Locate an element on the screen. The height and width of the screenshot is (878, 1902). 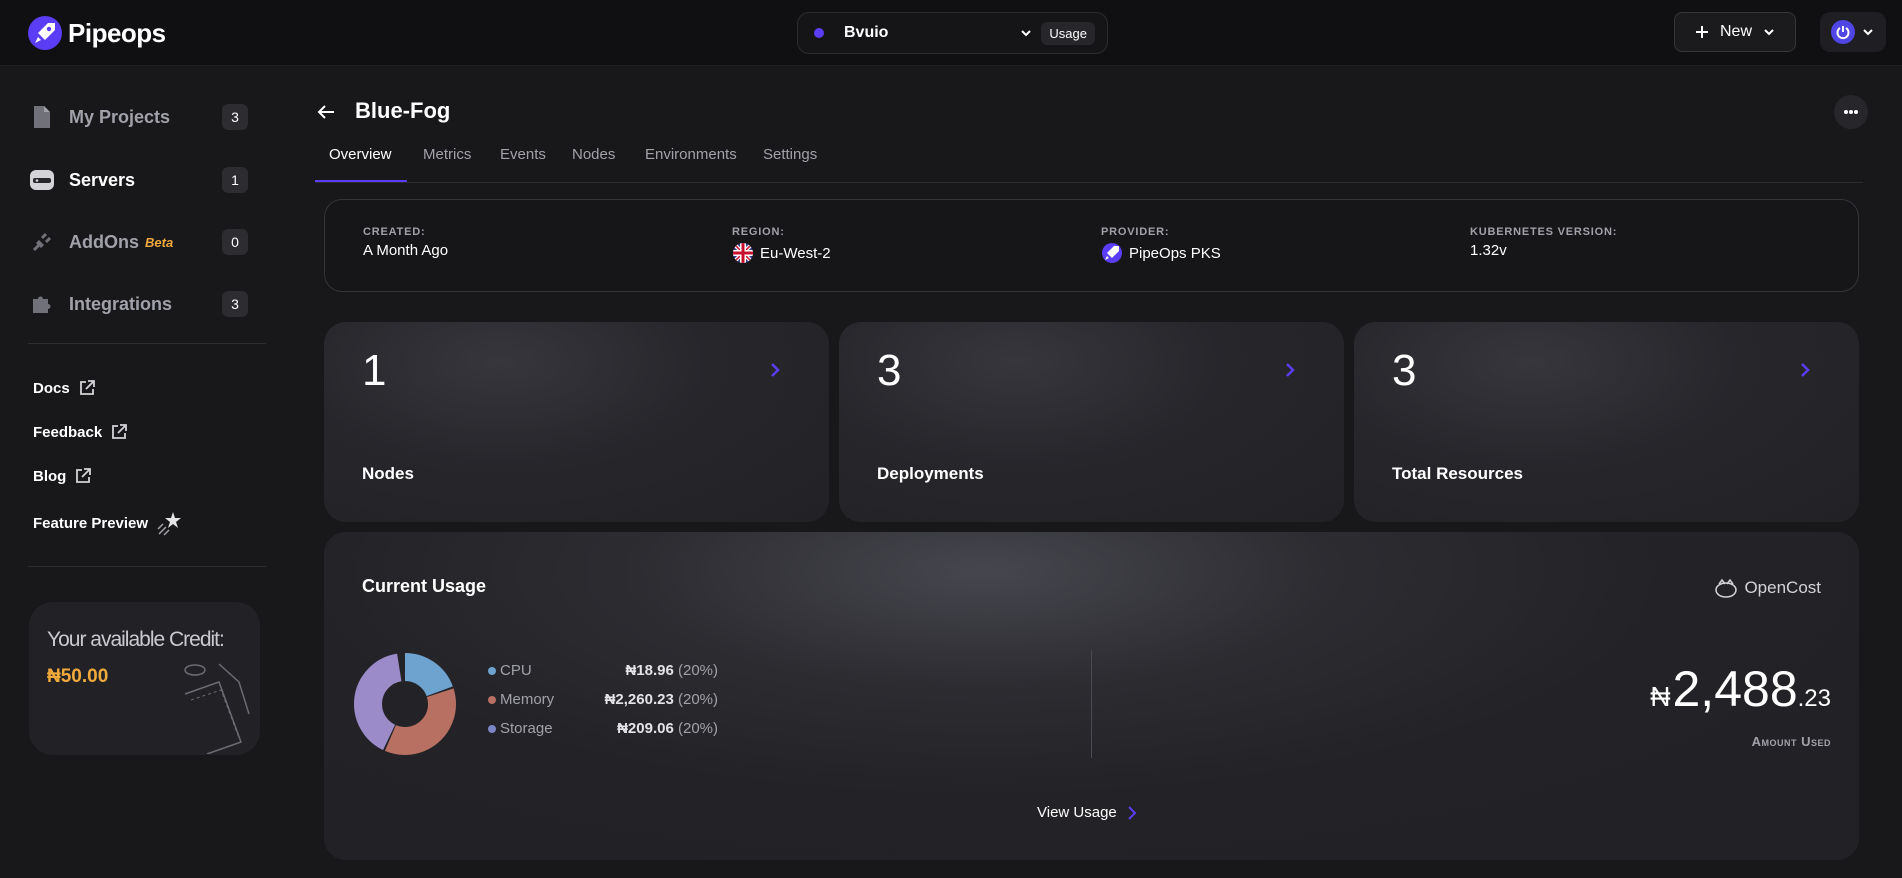
feedback-link-label: Feedback is located at coordinates (68, 432).